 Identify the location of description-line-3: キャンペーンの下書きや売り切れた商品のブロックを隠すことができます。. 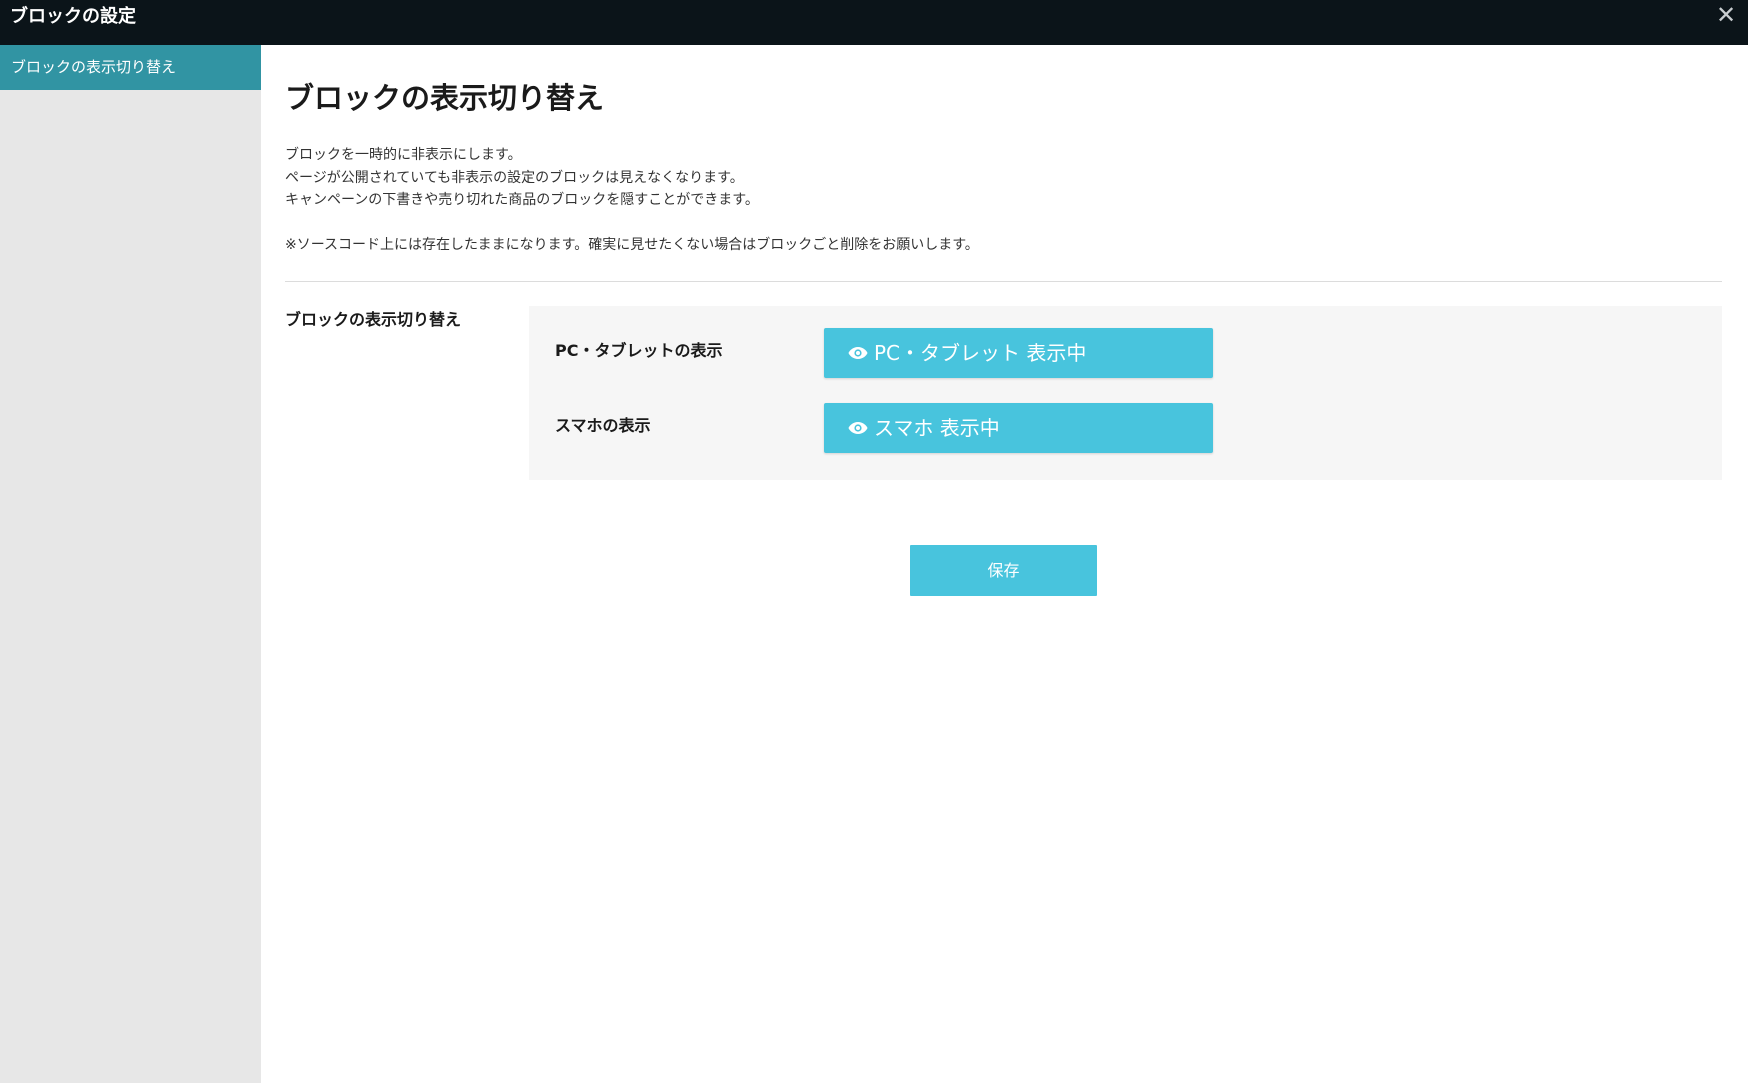
(522, 200).